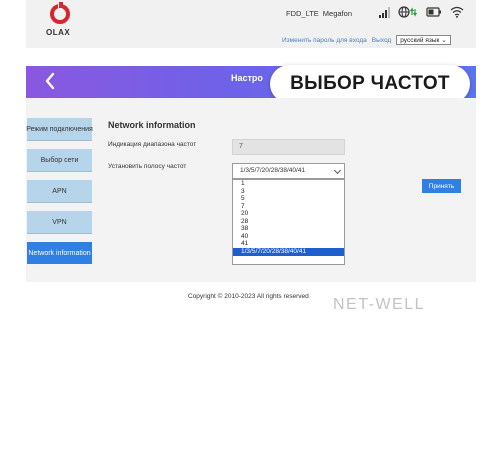  I want to click on battery-icon, so click(433, 12).